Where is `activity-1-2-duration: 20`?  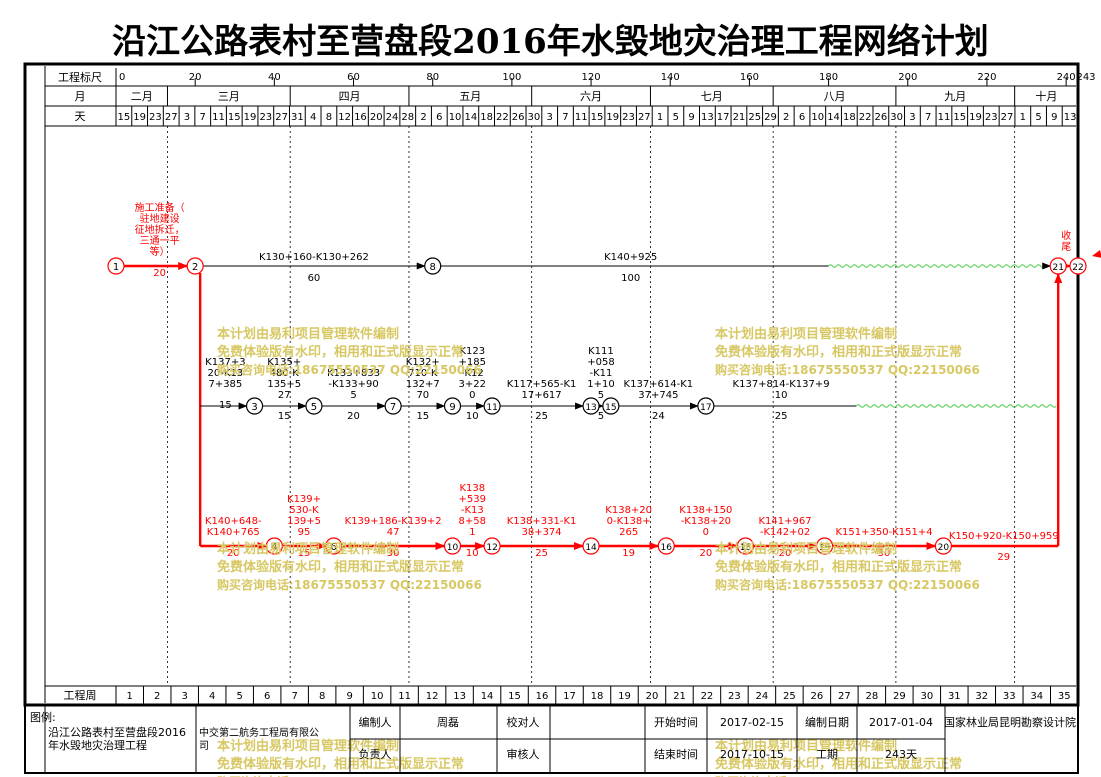
activity-1-2-duration: 20 is located at coordinates (159, 273).